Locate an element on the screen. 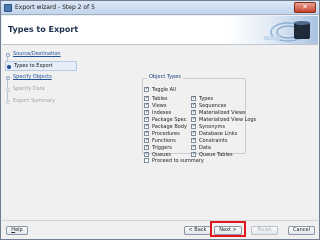 The width and height of the screenshot is (320, 240). step-label: Specify Data is located at coordinates (29, 89).